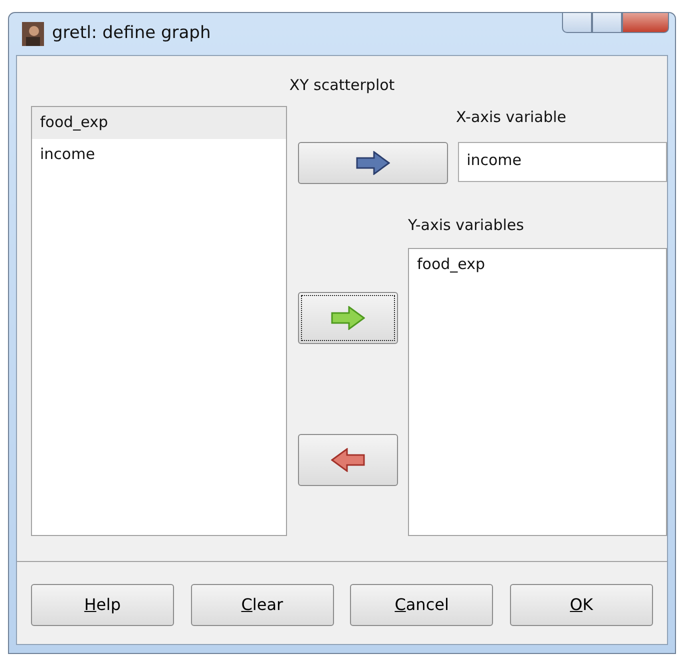  I want to click on dialog-button: Cancel, so click(422, 605).